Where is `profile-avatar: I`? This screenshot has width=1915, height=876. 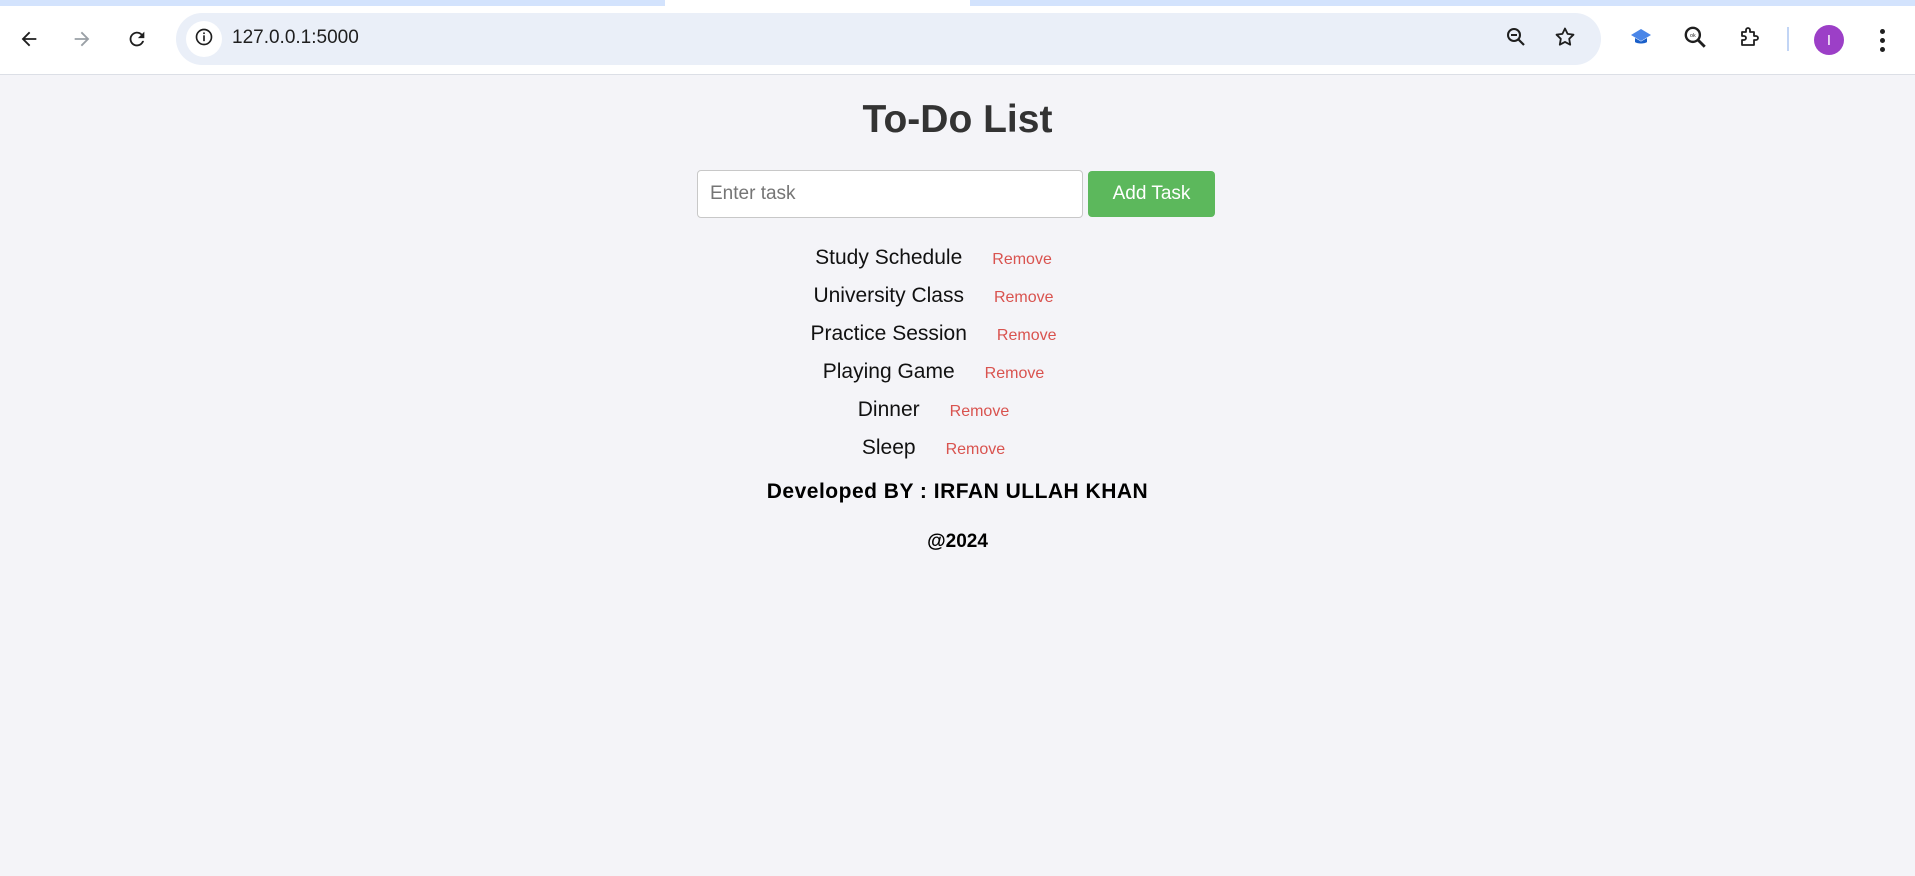 profile-avatar: I is located at coordinates (1829, 40).